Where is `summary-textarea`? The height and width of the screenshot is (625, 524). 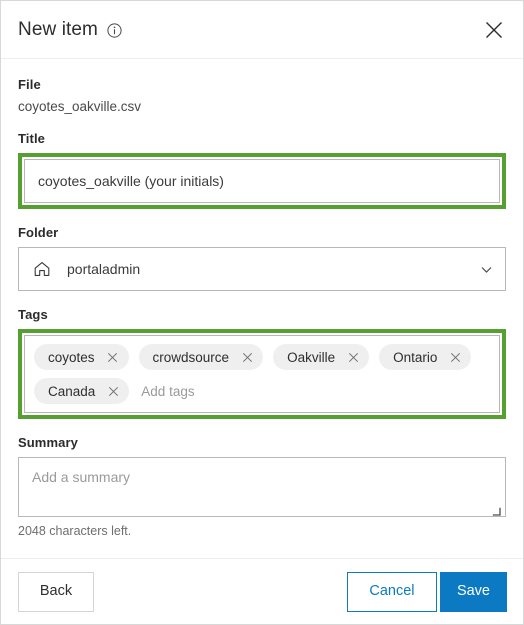
summary-textarea is located at coordinates (262, 487).